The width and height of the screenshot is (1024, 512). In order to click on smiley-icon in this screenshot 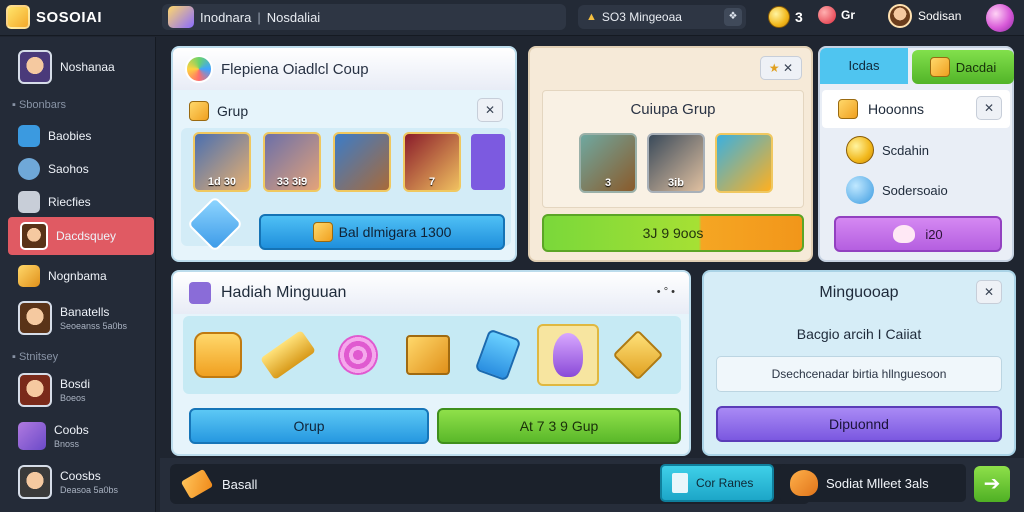, I will do `click(860, 190)`.